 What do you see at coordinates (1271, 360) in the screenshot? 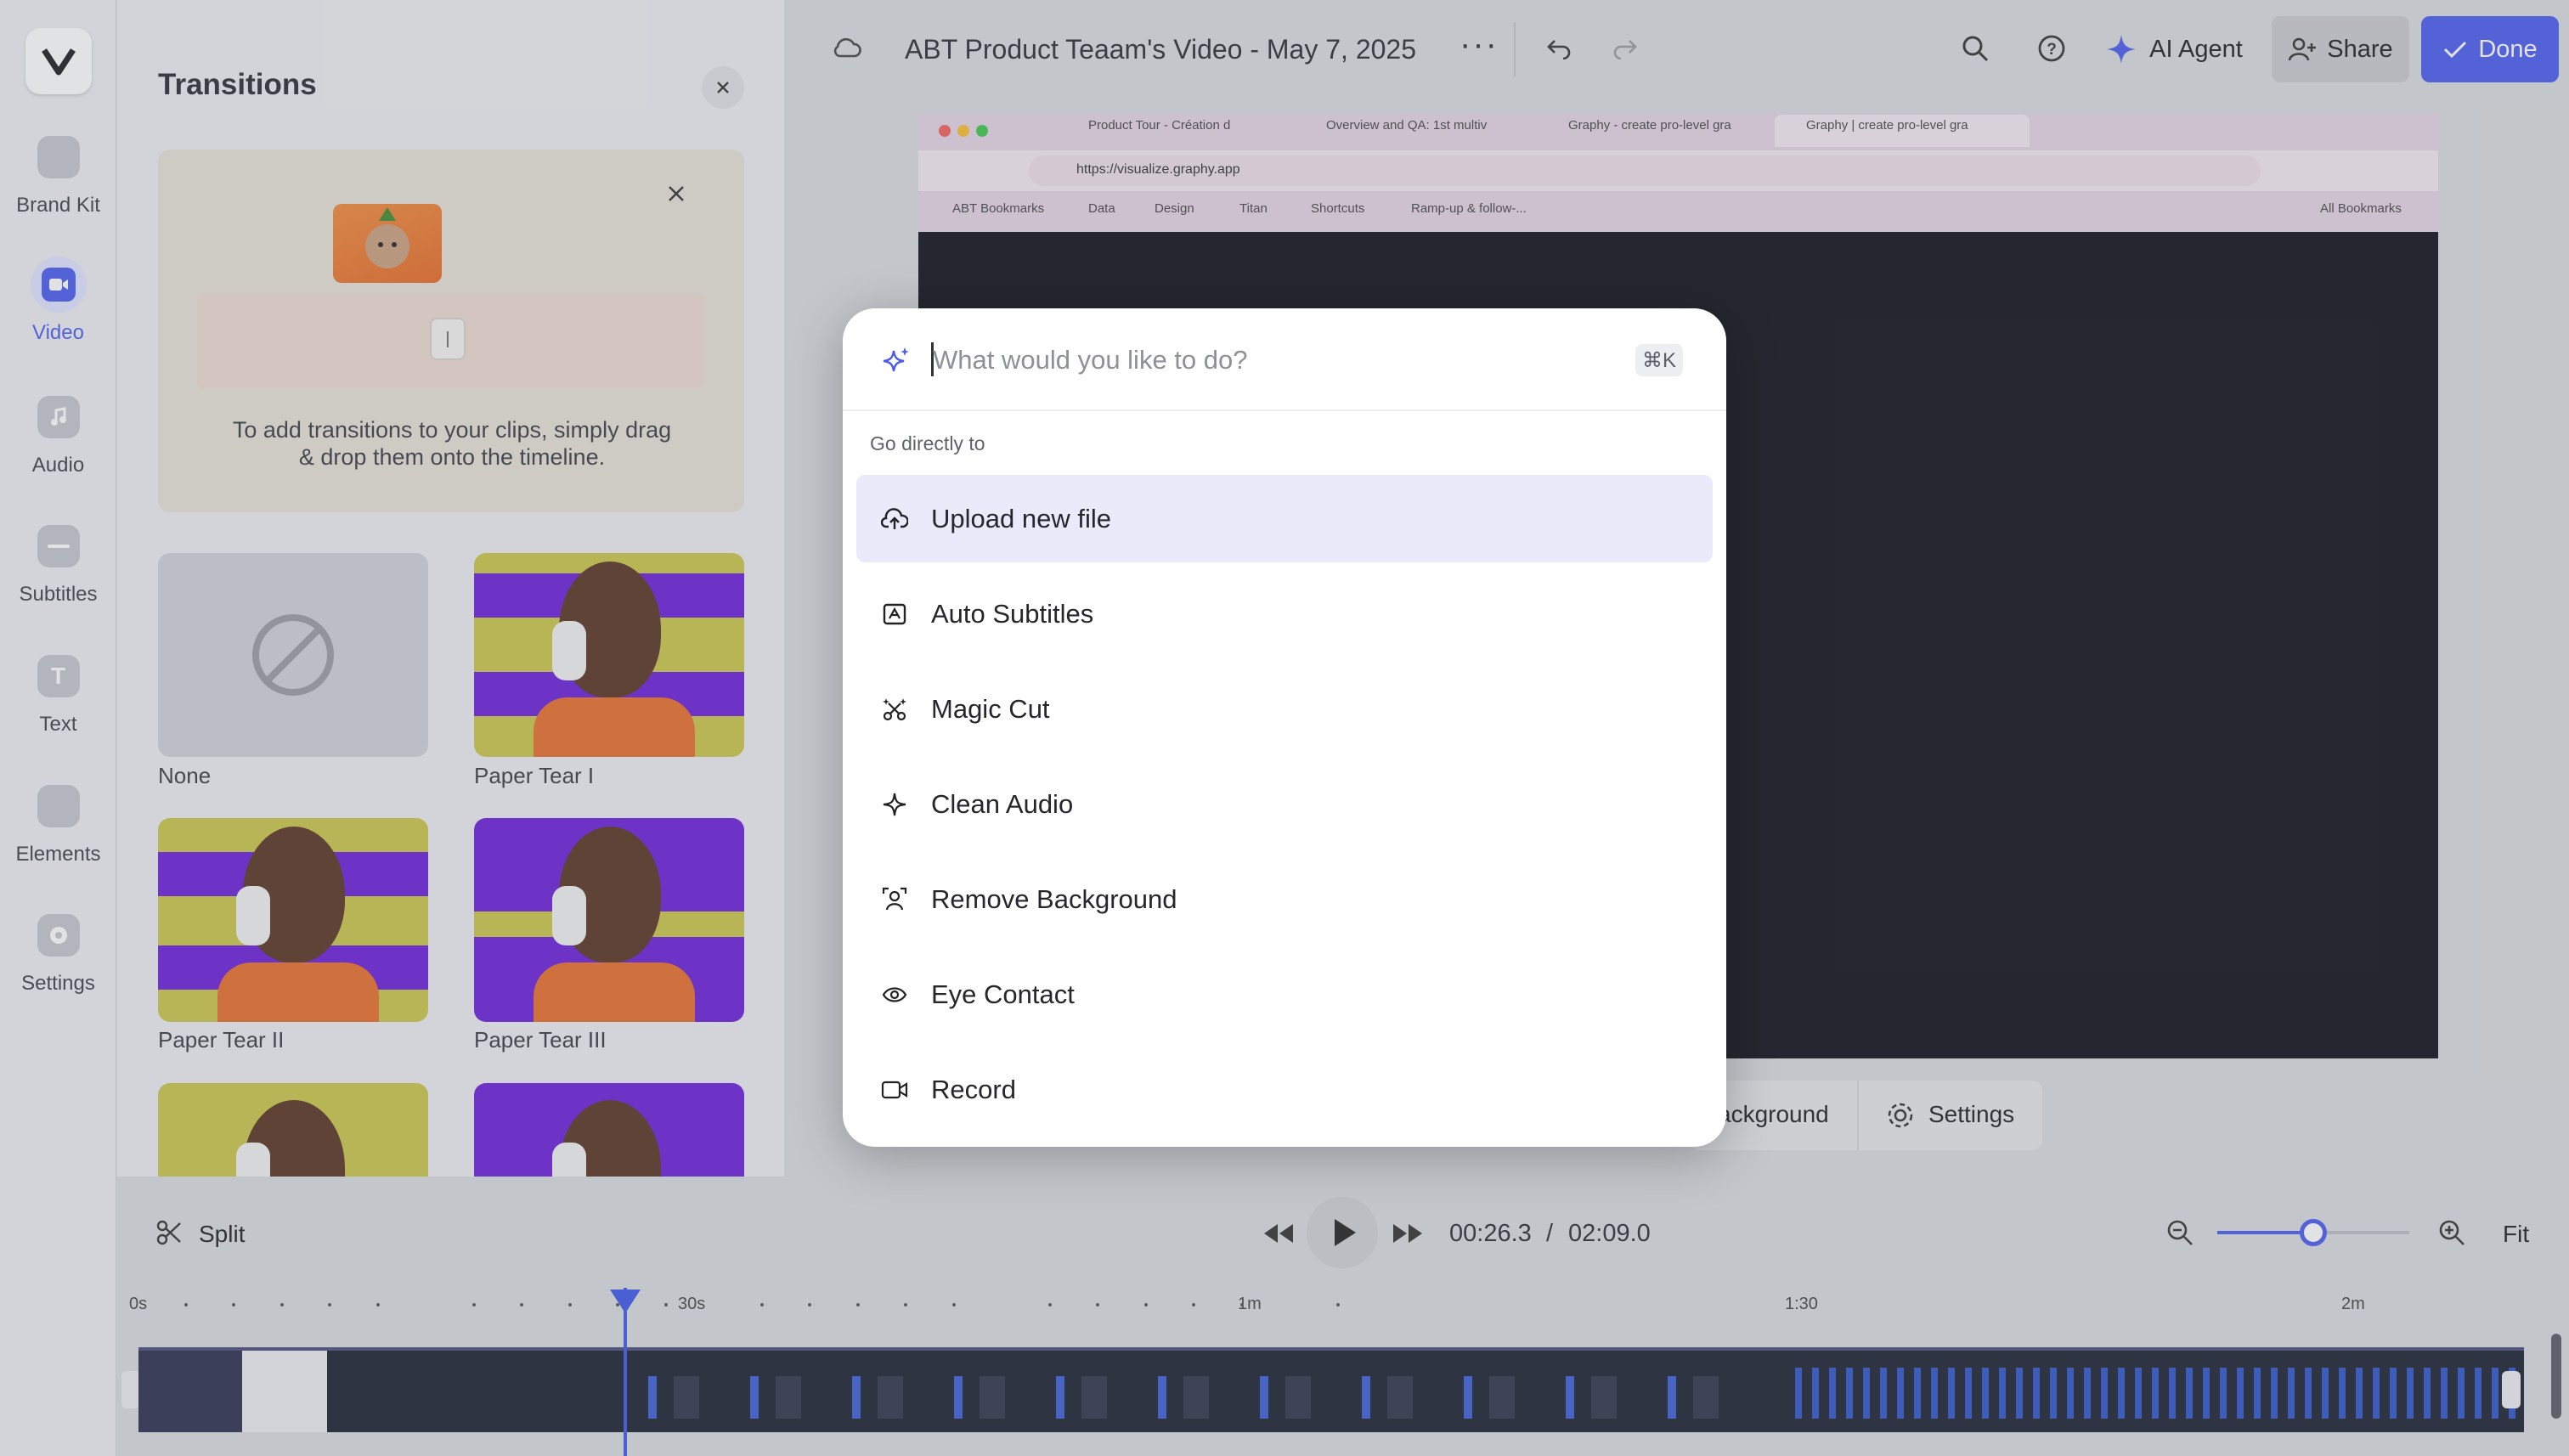
I see `command-search-input` at bounding box center [1271, 360].